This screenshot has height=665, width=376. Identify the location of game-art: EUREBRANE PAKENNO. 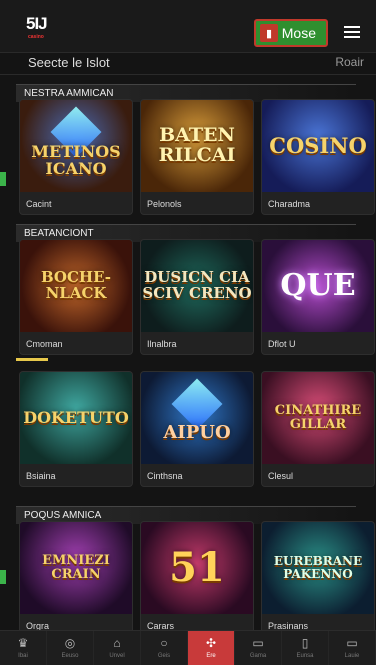
(318, 568).